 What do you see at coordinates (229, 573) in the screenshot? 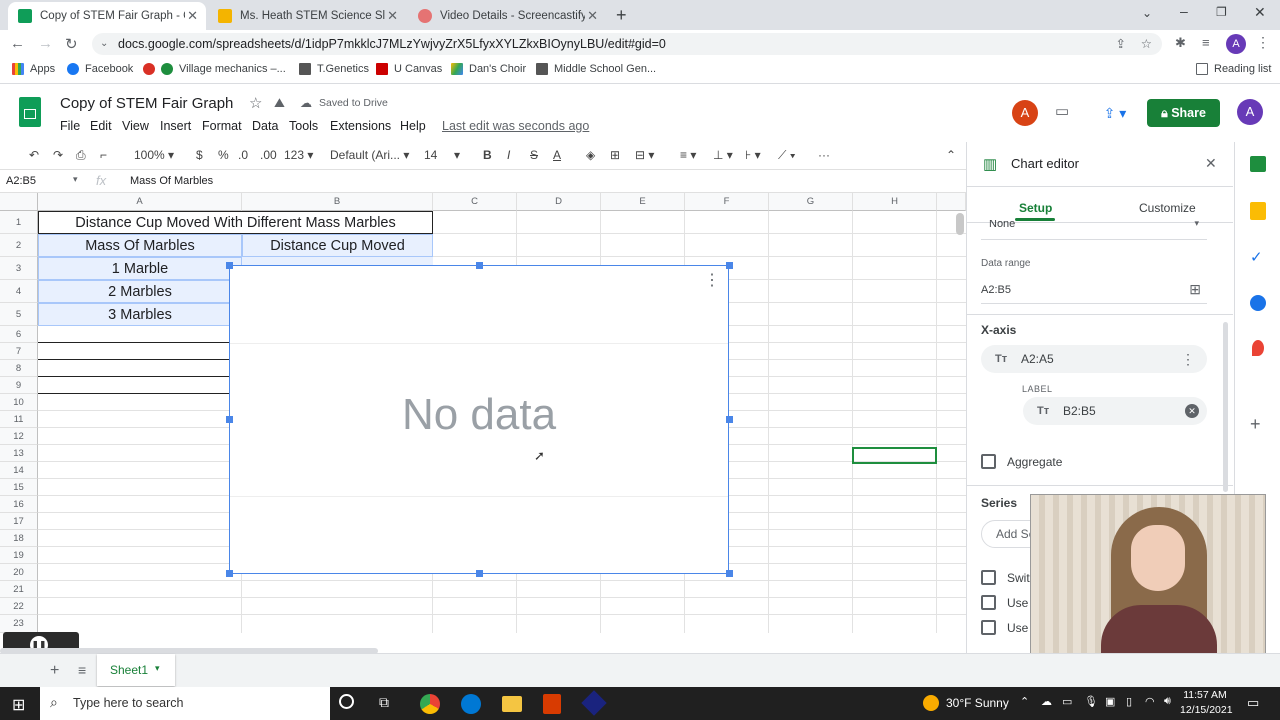
I see `resize-handle-sw` at bounding box center [229, 573].